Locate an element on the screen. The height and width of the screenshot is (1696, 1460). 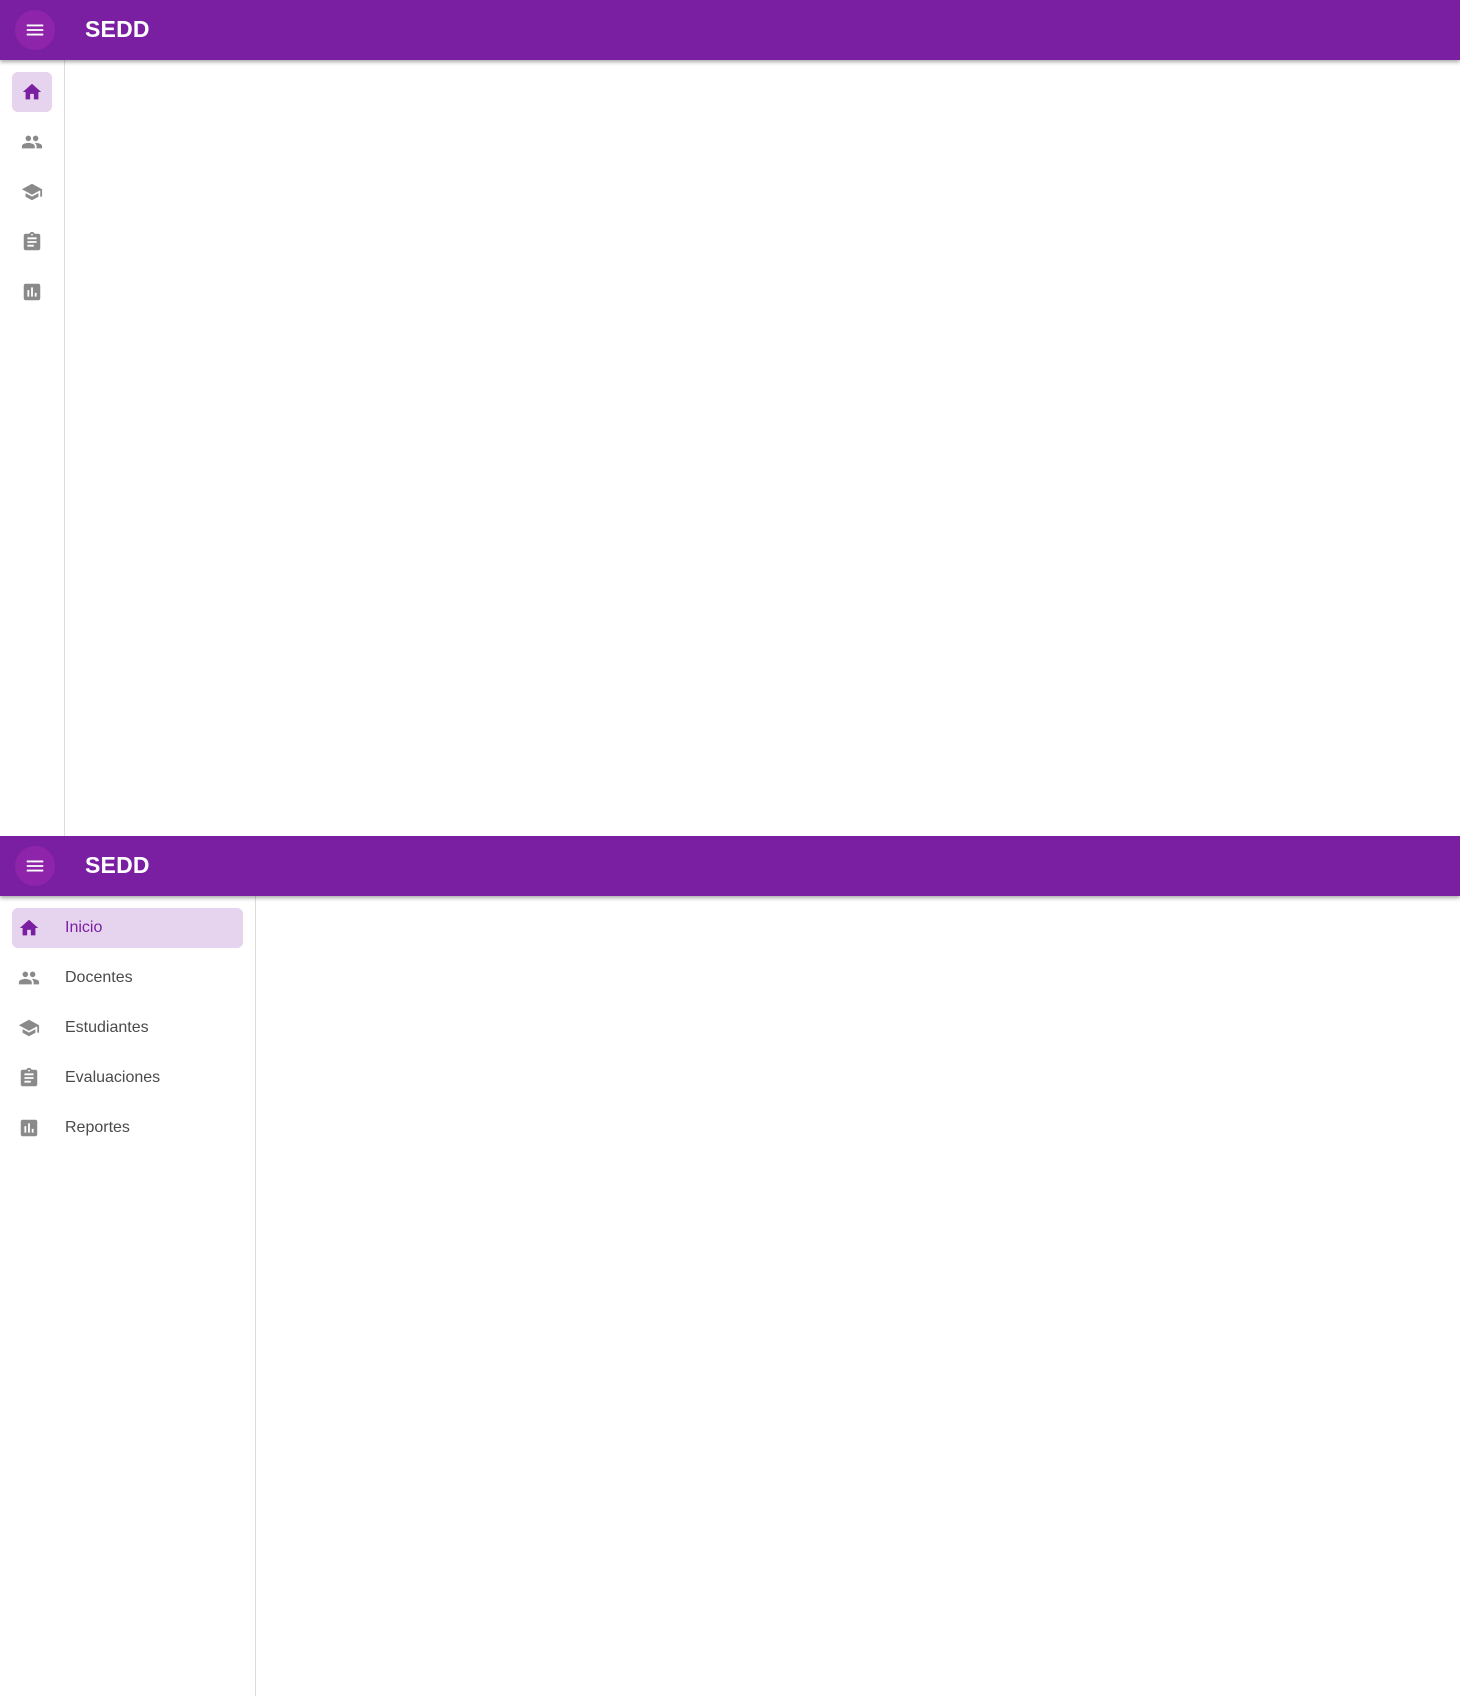
nav-item-inicio: Inicio is located at coordinates (127, 928).